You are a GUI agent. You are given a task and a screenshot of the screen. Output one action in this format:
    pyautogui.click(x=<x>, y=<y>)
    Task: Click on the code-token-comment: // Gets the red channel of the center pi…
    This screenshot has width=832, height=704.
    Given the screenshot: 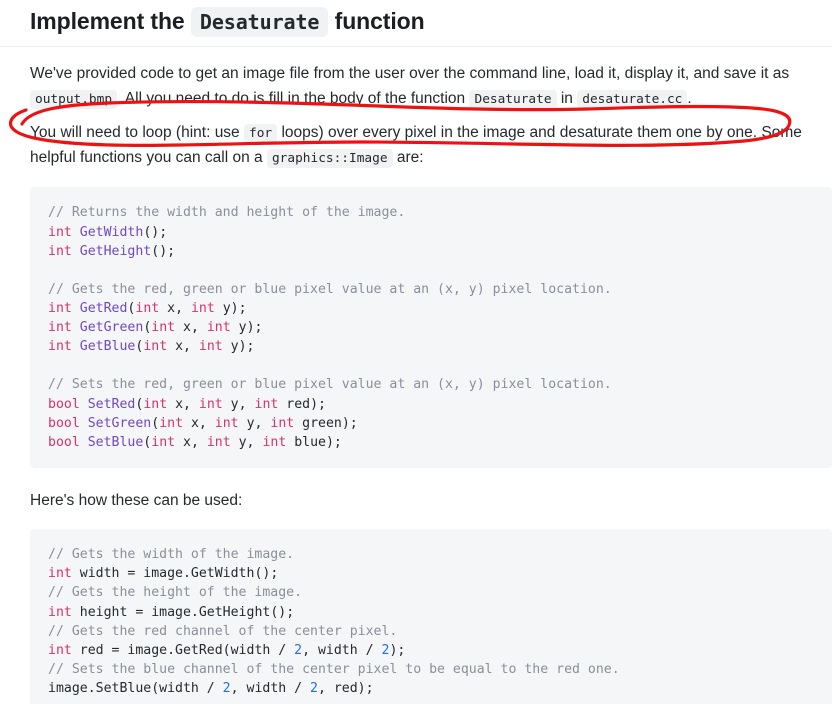 What is the action you would take?
    pyautogui.click(x=223, y=631)
    